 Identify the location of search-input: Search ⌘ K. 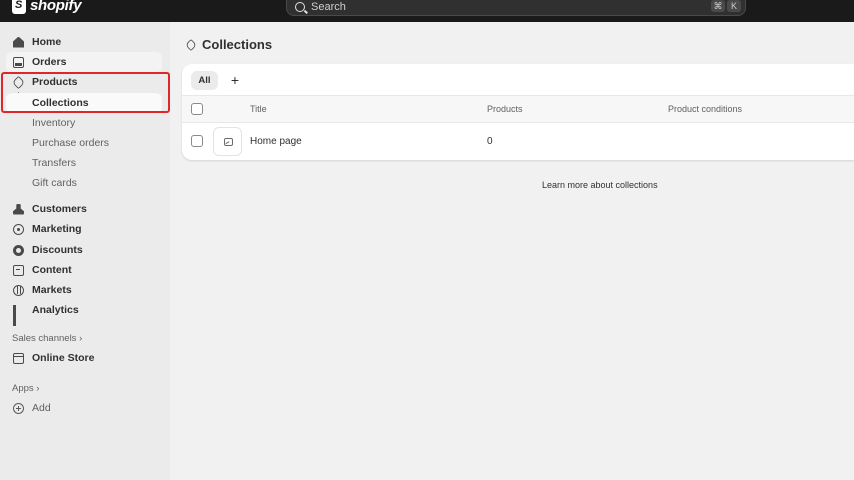
(516, 8).